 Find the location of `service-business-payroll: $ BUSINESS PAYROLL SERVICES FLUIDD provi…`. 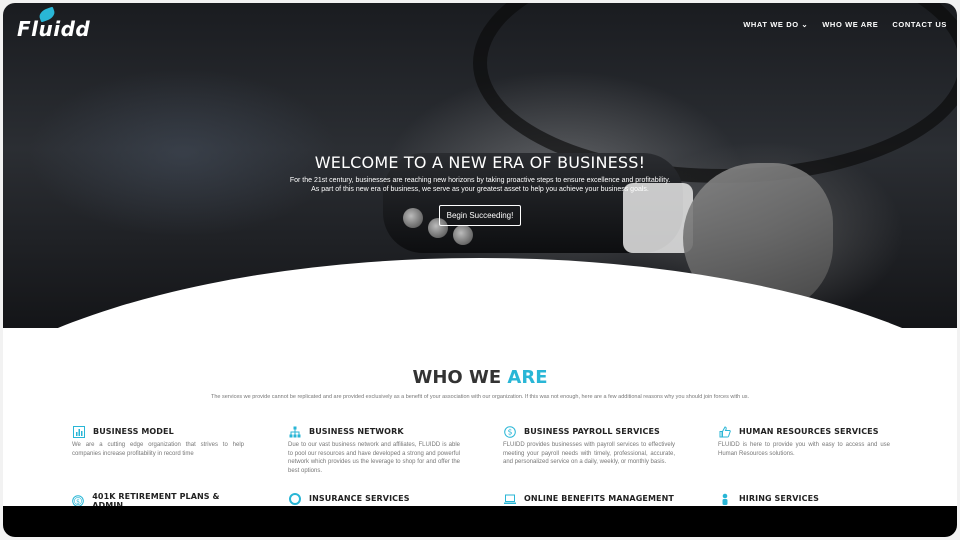

service-business-payroll: $ BUSINESS PAYROLL SERVICES FLUIDD provi… is located at coordinates (589, 445).